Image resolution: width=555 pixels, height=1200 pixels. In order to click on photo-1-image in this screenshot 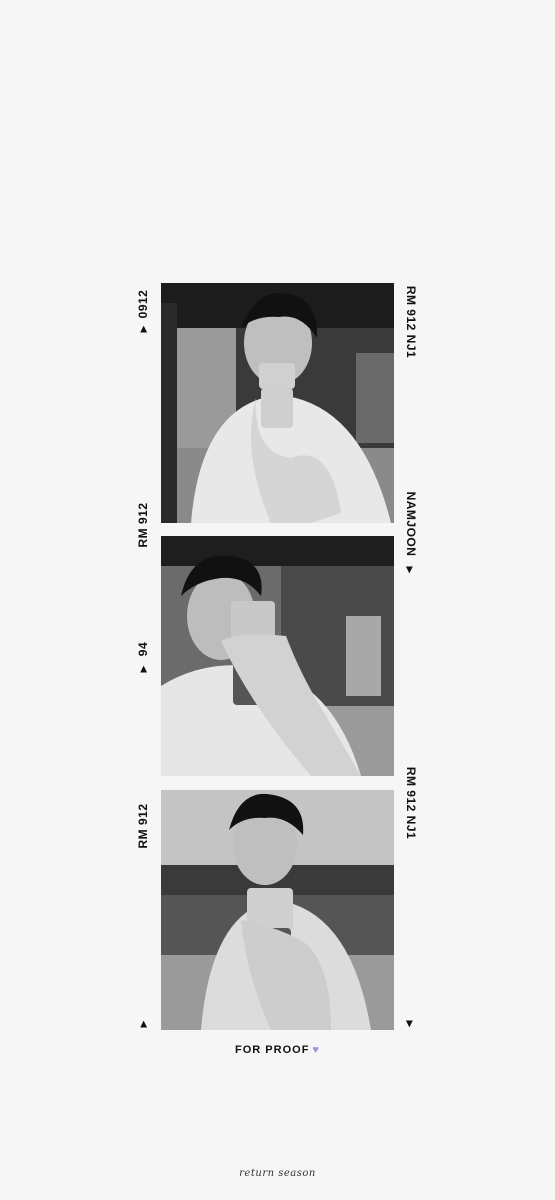, I will do `click(277, 403)`.